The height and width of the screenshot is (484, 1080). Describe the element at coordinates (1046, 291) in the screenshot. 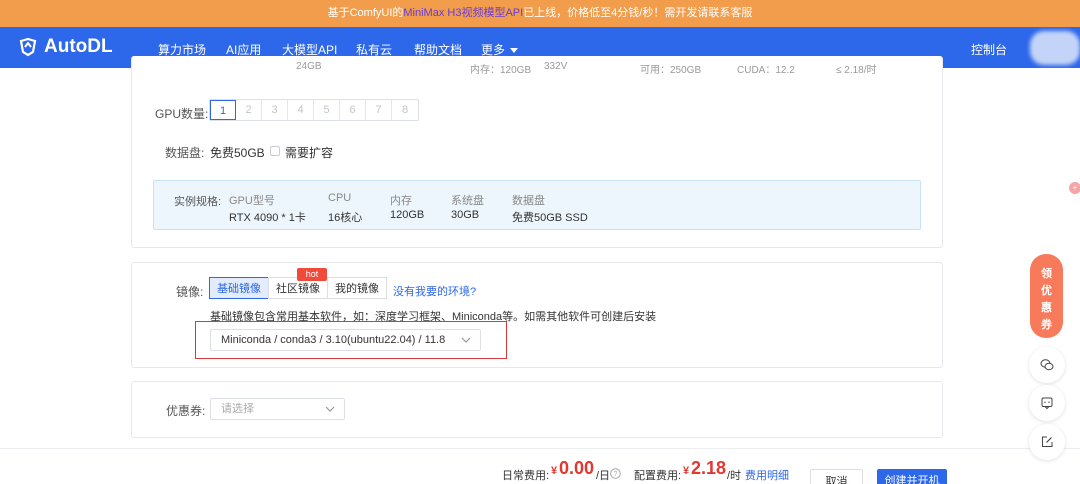

I see `coupon-char: 优` at that location.